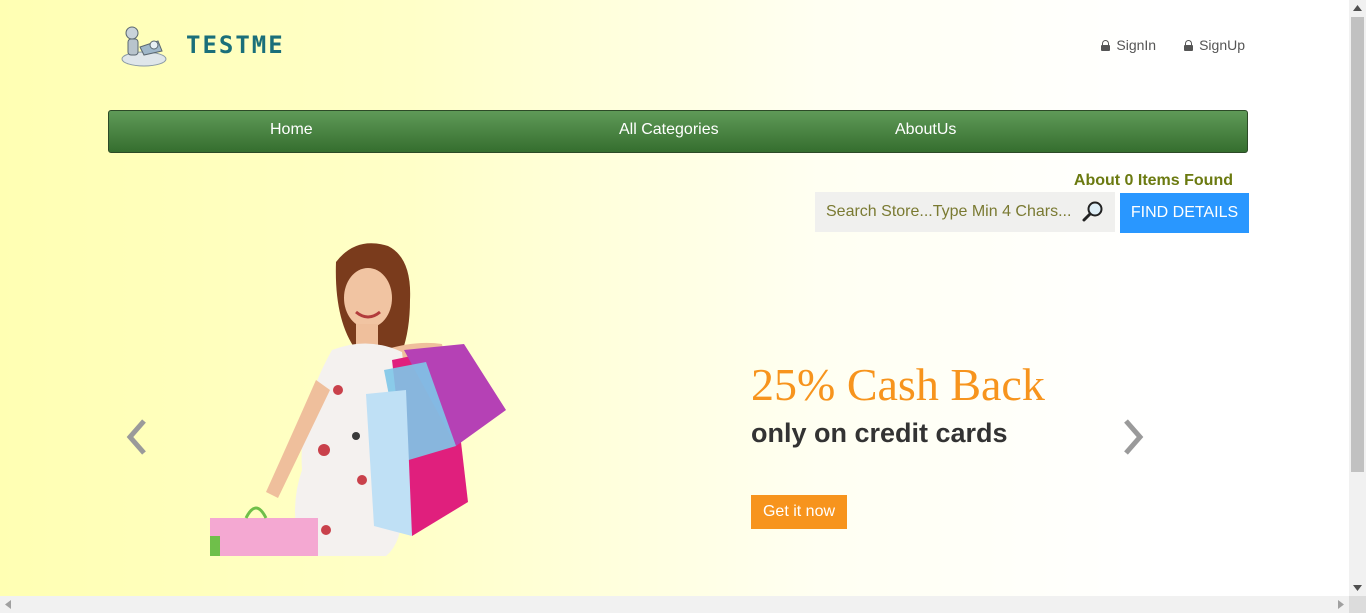  Describe the element at coordinates (1357, 588) in the screenshot. I see `scroll-down-arrow-icon` at that location.